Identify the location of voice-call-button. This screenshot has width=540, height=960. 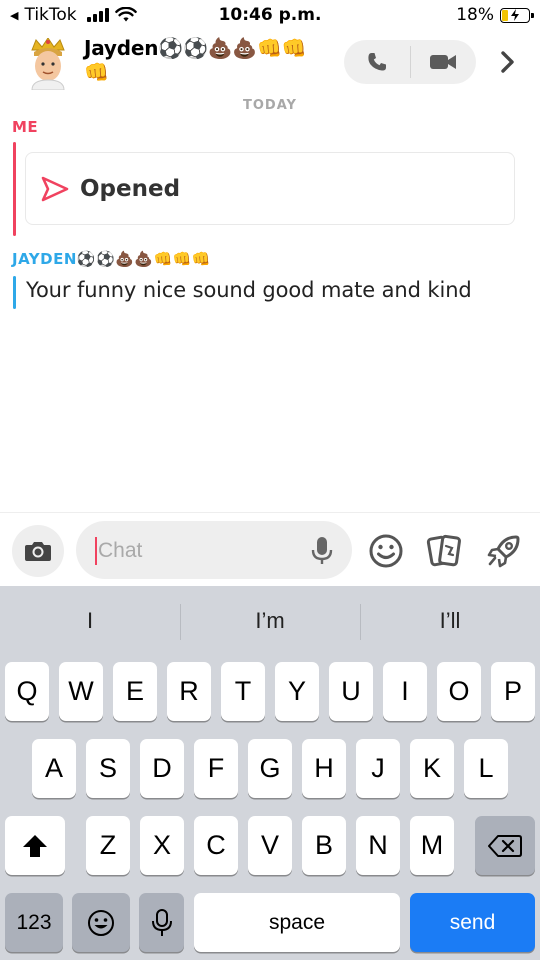
(377, 62).